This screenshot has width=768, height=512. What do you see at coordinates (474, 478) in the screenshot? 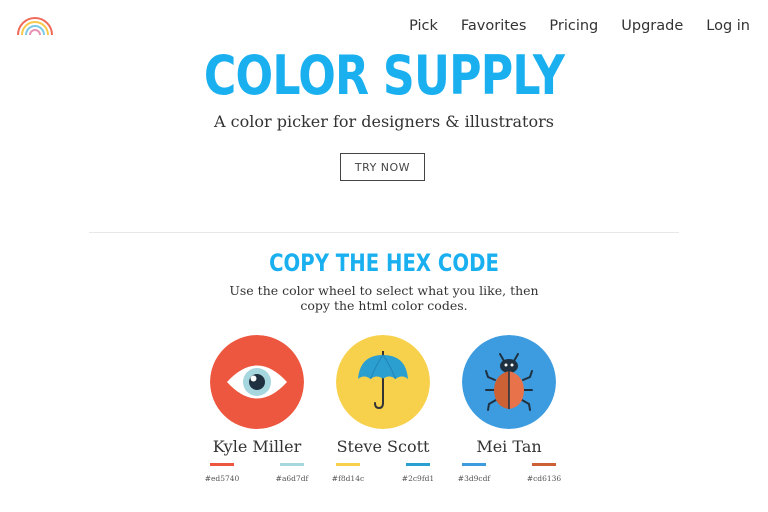
I see `hex-code: #3d9cdf` at bounding box center [474, 478].